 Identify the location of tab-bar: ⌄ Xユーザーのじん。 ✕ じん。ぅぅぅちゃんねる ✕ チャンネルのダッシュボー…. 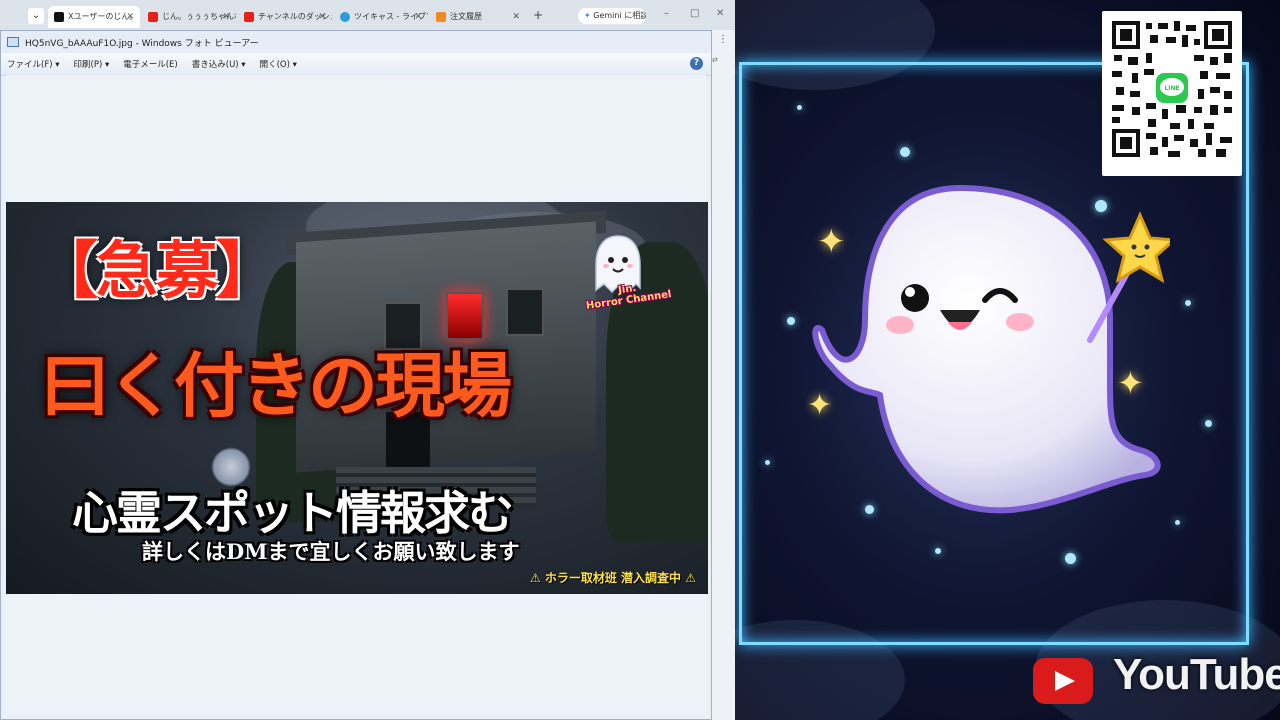
(367, 15).